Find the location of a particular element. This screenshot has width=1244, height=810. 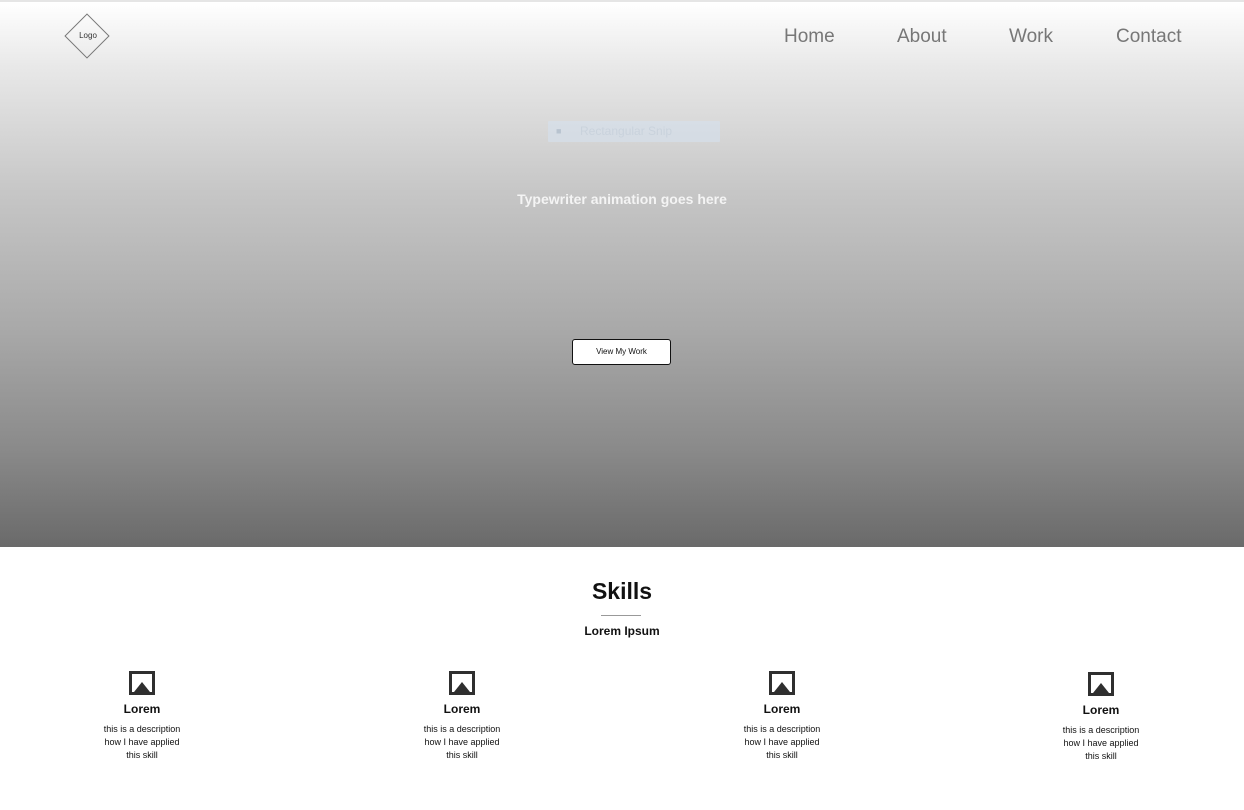

rectangular-snip-overlay: ■ Rectangular Snip is located at coordinates (634, 131).